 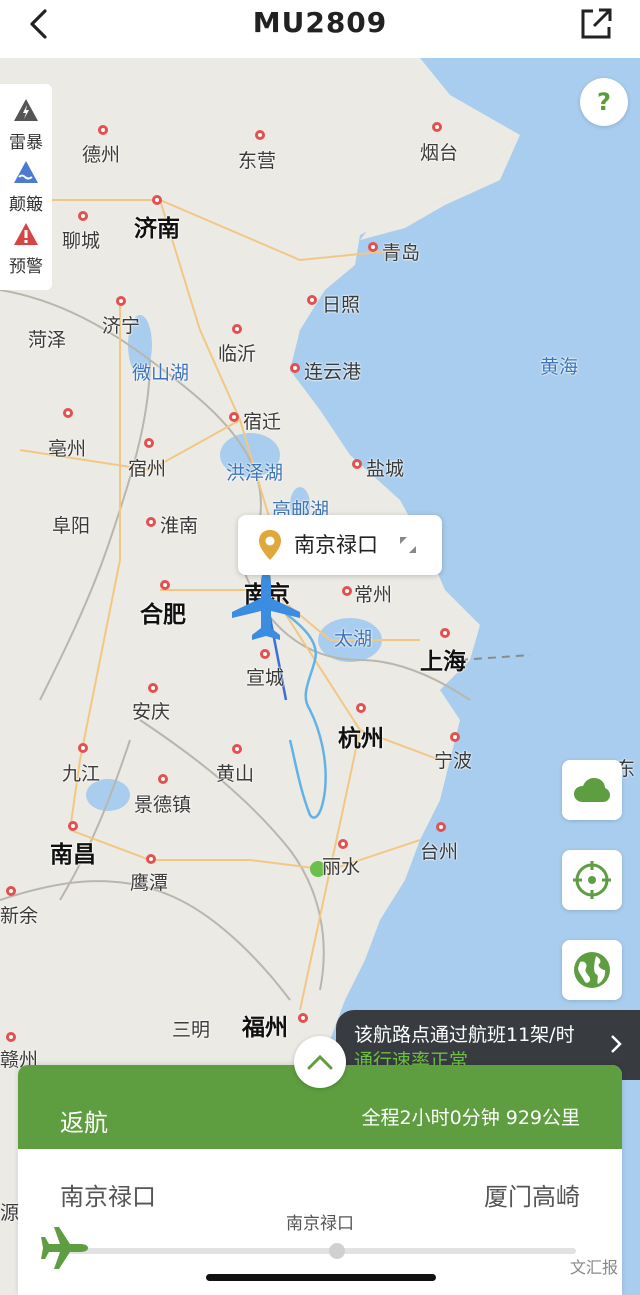 I want to click on map-label-city: 淮南, so click(x=179, y=526).